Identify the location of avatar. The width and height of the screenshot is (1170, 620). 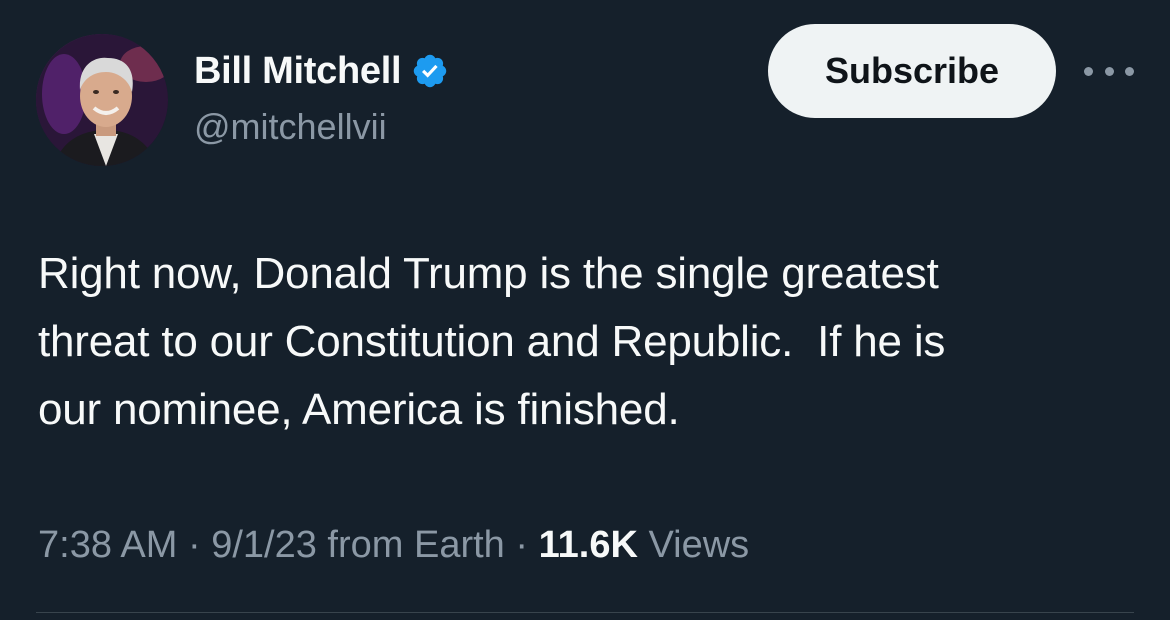
(102, 100).